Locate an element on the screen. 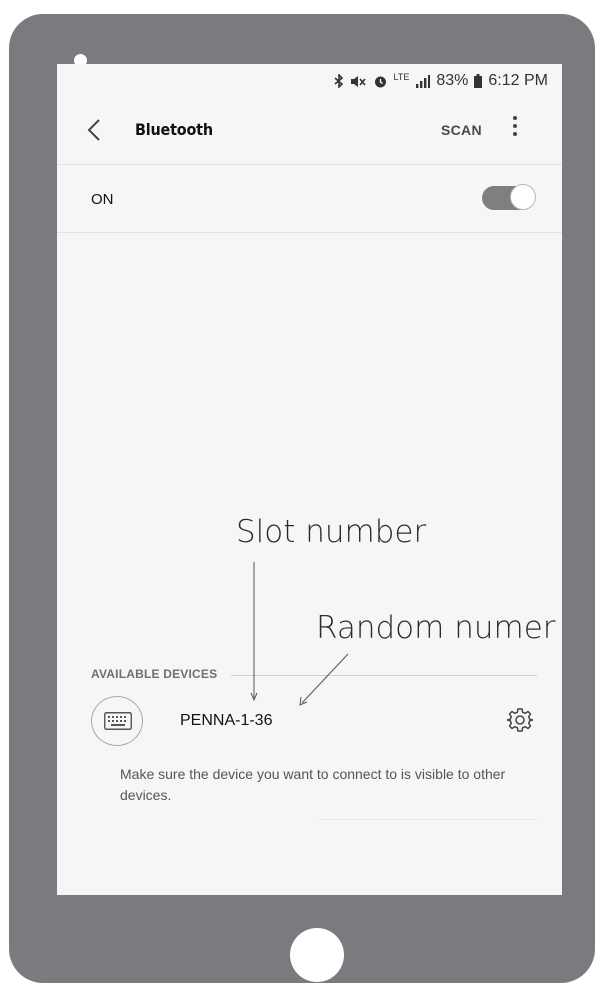 This screenshot has width=595, height=983. signal-icon is located at coordinates (423, 81).